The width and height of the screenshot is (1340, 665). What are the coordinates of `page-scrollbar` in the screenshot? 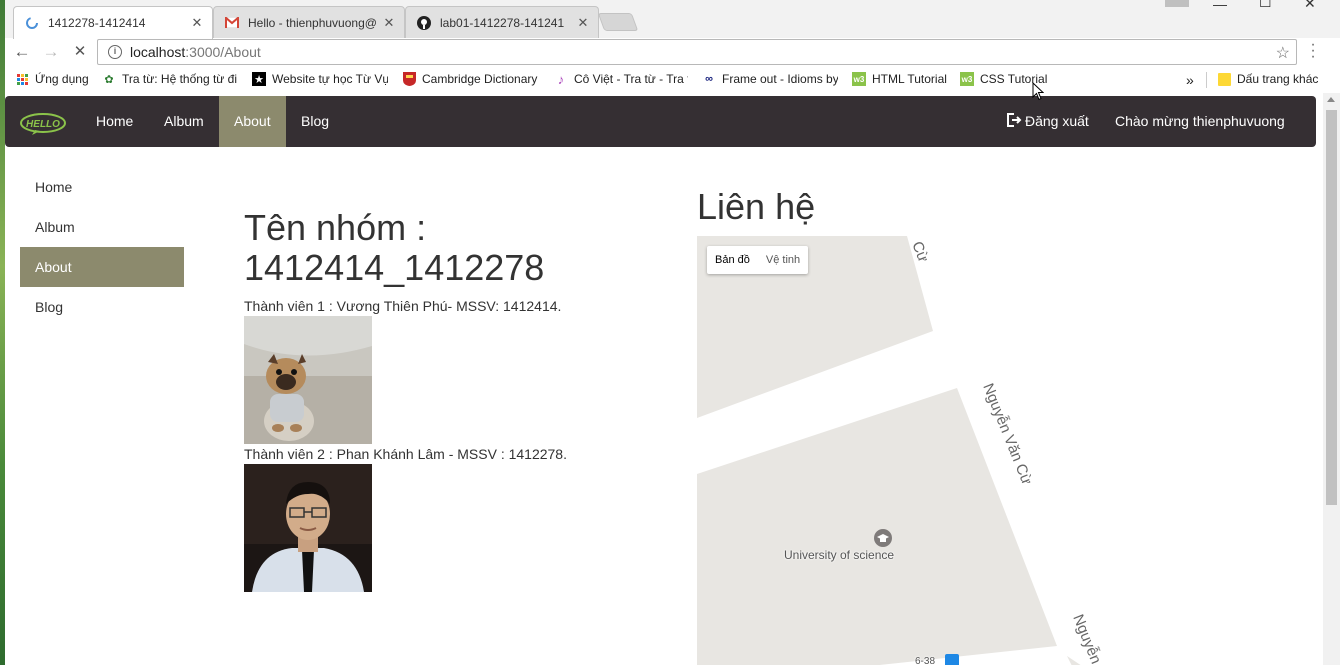 It's located at (1331, 379).